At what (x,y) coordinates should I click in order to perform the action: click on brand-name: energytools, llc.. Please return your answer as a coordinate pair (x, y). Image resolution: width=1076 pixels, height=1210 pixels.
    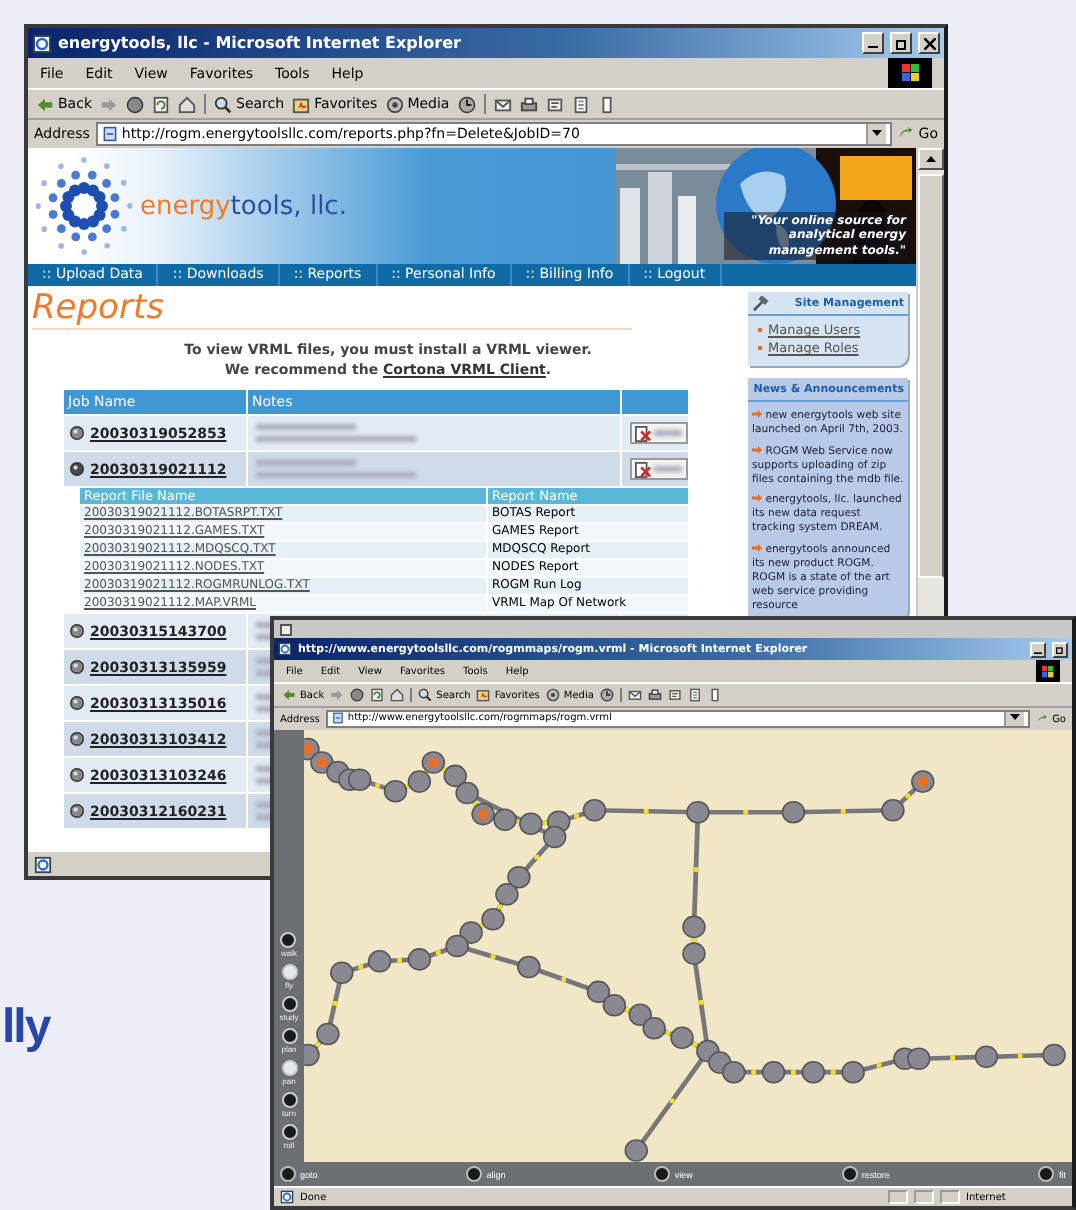
    Looking at the image, I should click on (243, 206).